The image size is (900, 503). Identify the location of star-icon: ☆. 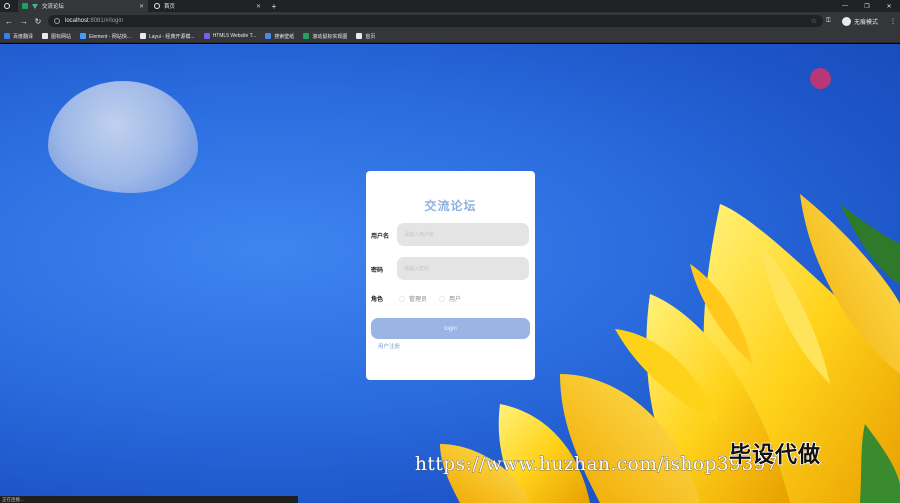
(814, 21).